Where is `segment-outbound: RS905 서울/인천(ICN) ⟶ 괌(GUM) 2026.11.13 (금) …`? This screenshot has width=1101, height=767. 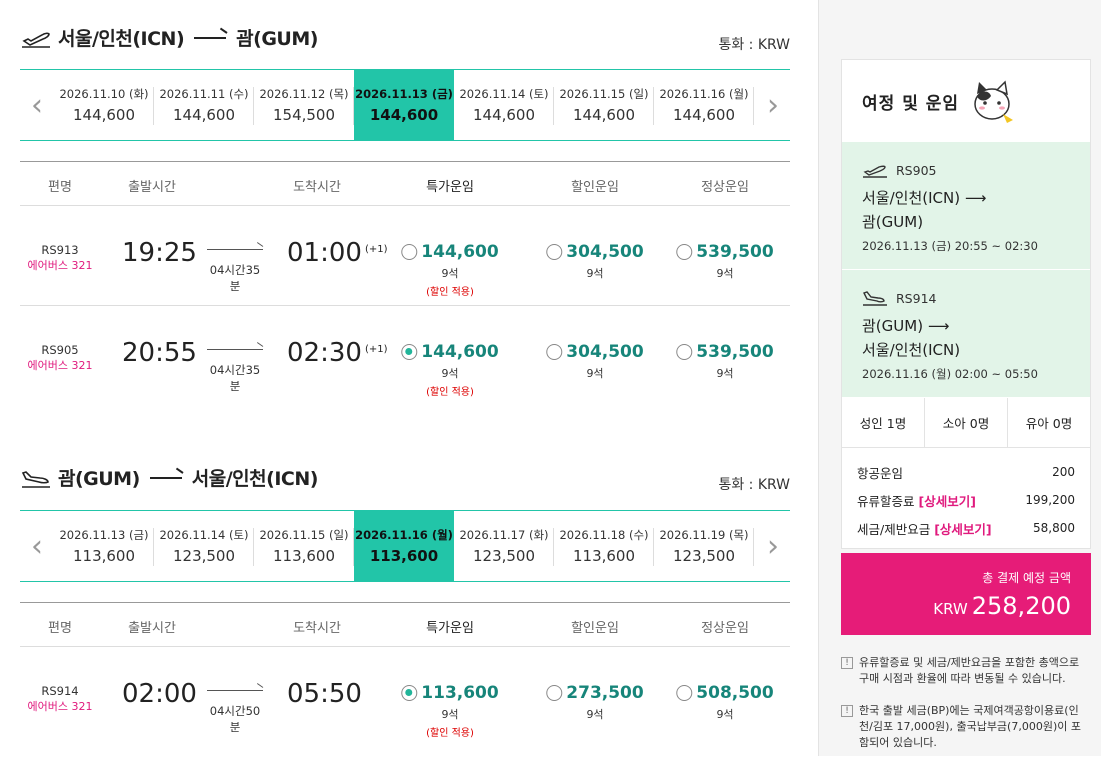 segment-outbound: RS905 서울/인천(ICN) ⟶ 괌(GUM) 2026.11.13 (금) … is located at coordinates (966, 206).